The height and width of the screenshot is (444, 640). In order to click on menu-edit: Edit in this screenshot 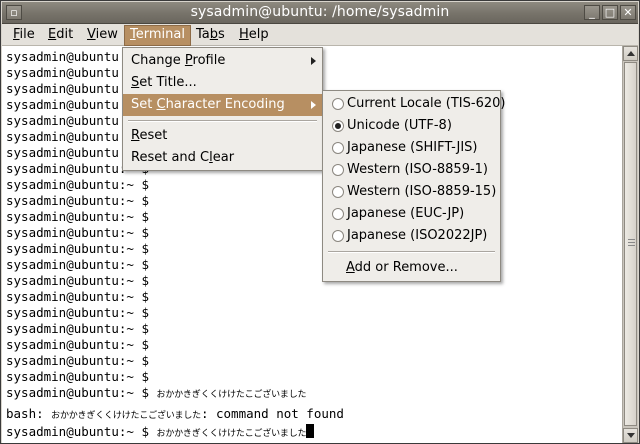, I will do `click(60, 35)`.